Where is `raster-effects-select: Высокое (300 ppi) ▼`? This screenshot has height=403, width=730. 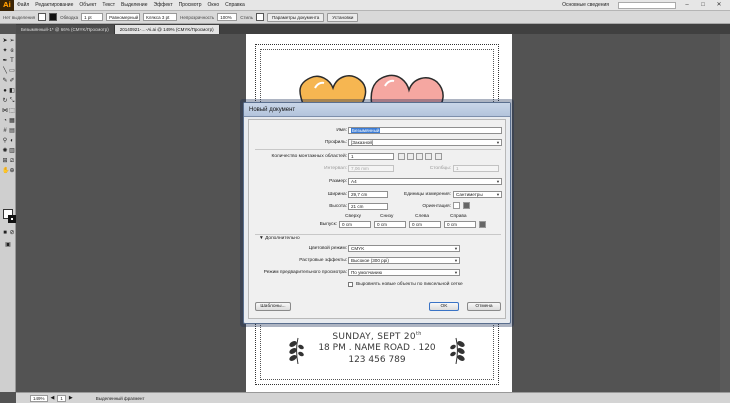
raster-effects-select: Высокое (300 ppi) ▼ is located at coordinates (404, 260).